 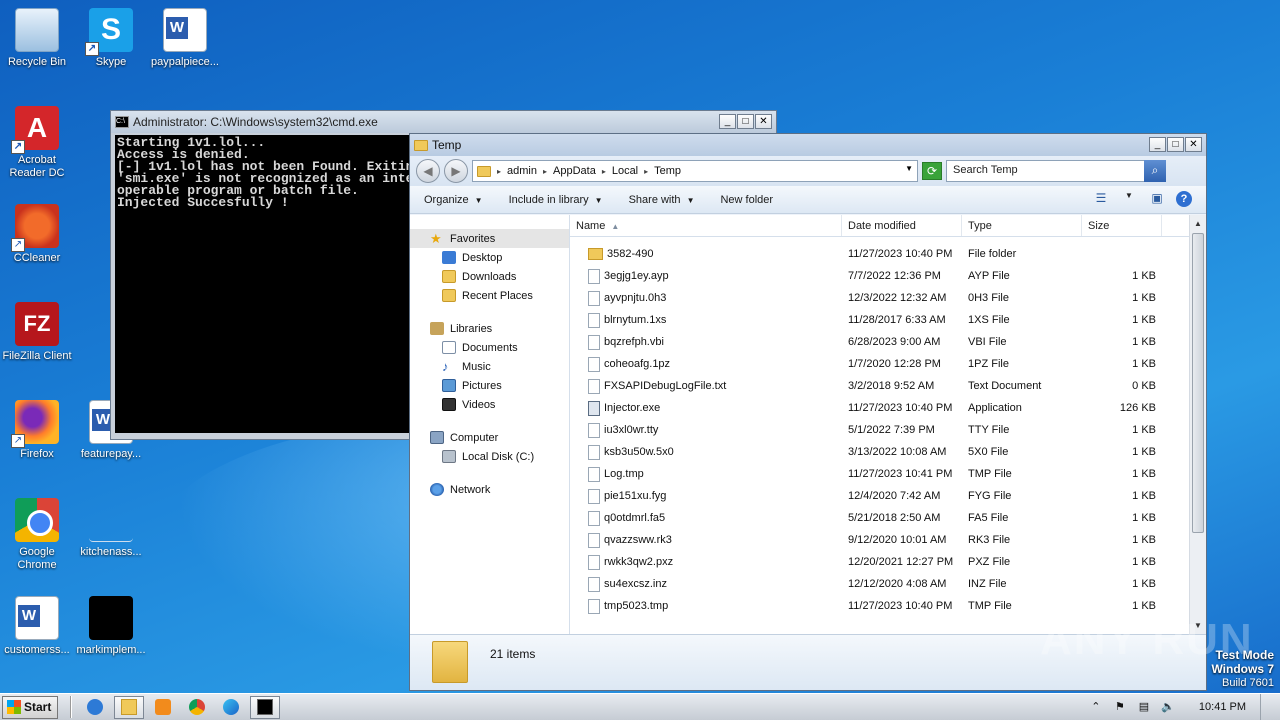 What do you see at coordinates (1101, 199) in the screenshot?
I see `view-options-icon: ☰` at bounding box center [1101, 199].